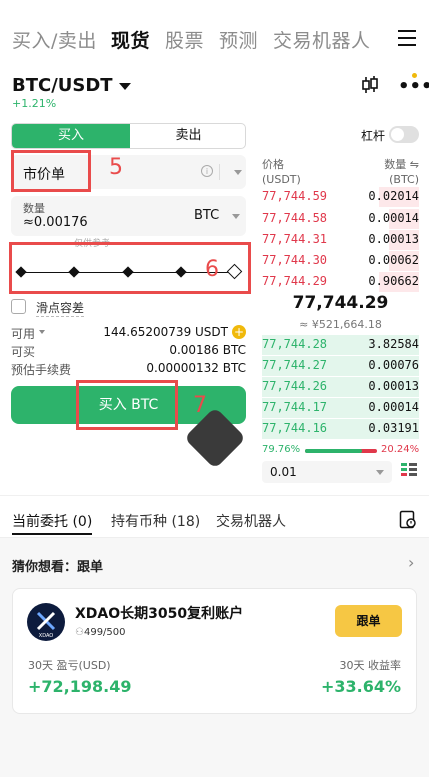 This screenshot has width=429, height=777. Describe the element at coordinates (283, 472) in the screenshot. I see `precision-value: 0.01` at that location.